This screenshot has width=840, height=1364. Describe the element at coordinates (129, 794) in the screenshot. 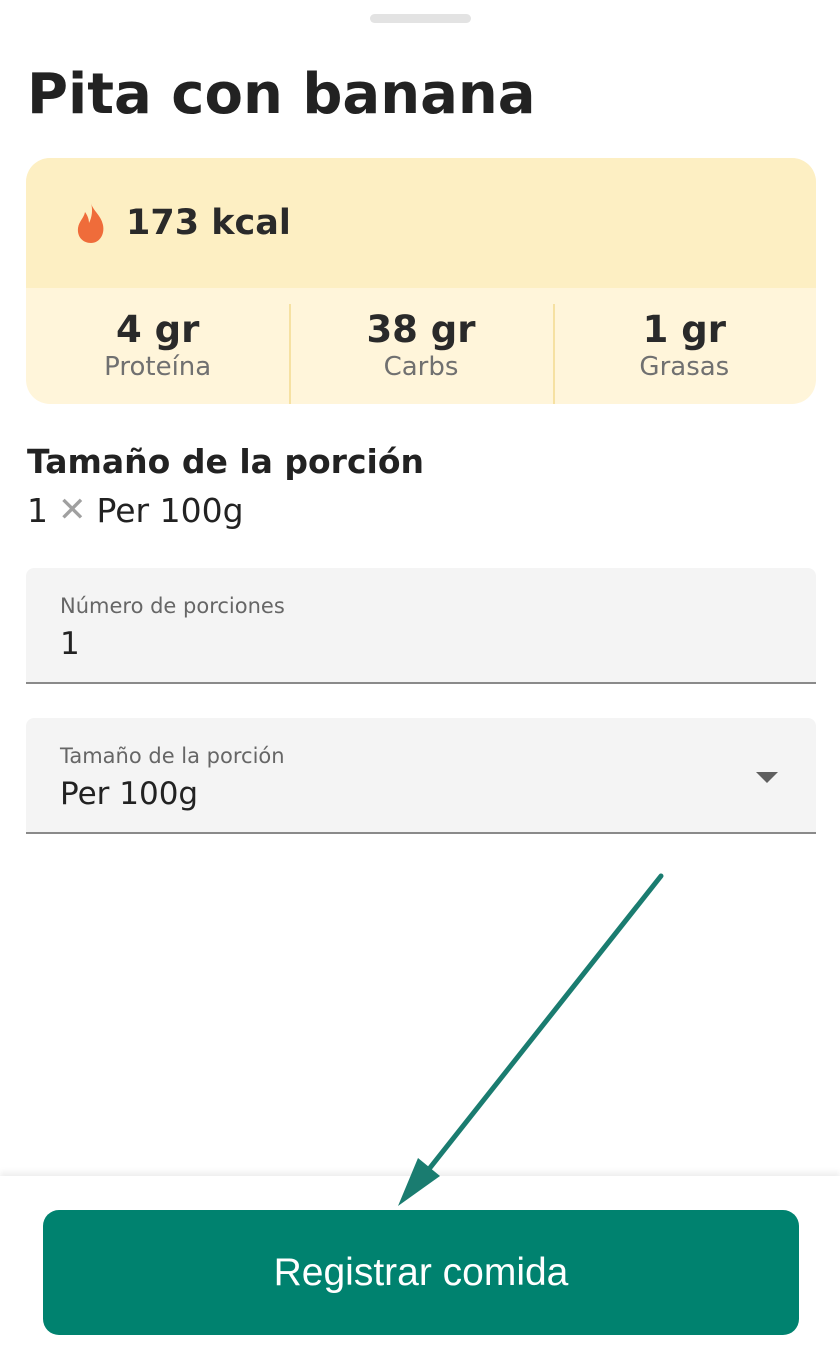

I see `serving-size-field-value: Per 100g` at that location.